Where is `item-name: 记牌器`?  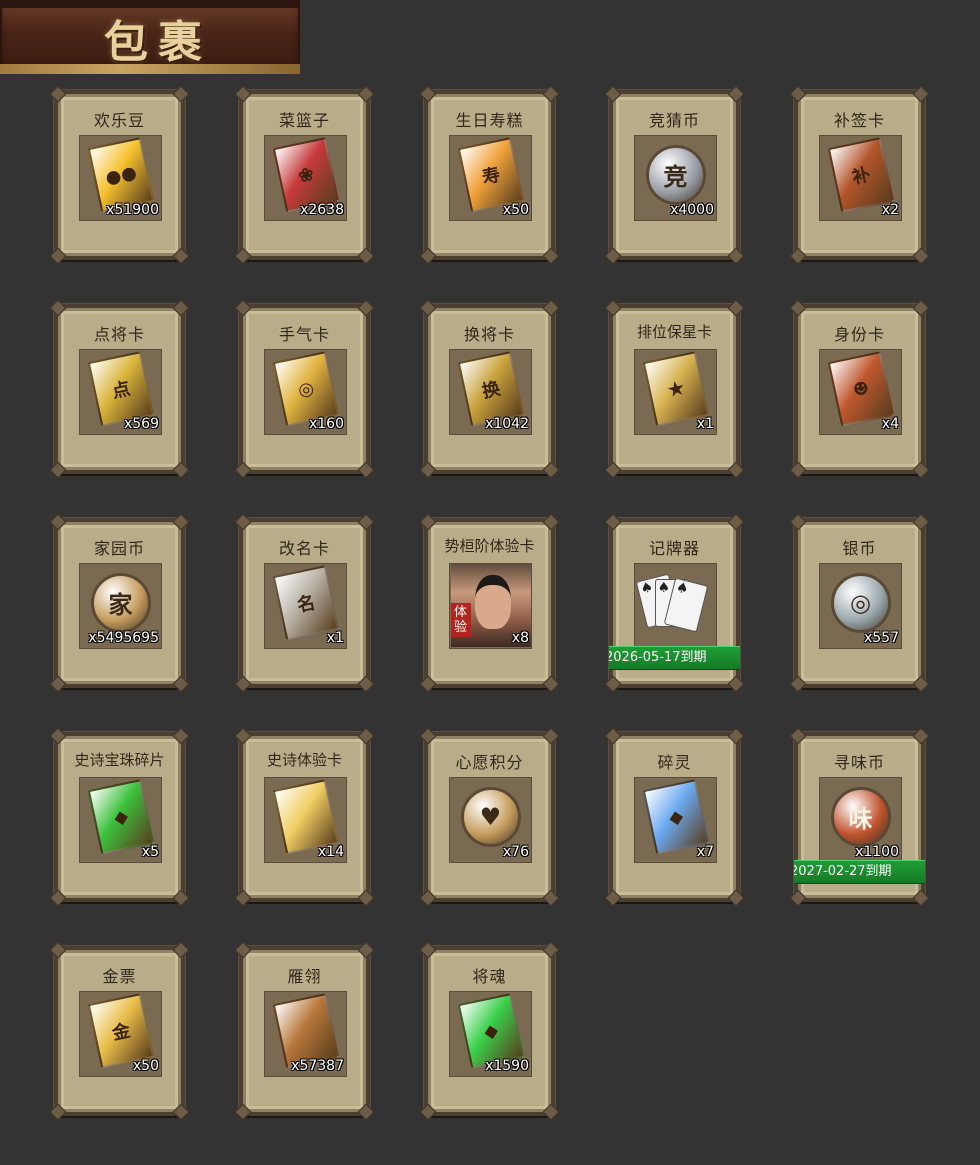
item-name: 记牌器 is located at coordinates (674, 548).